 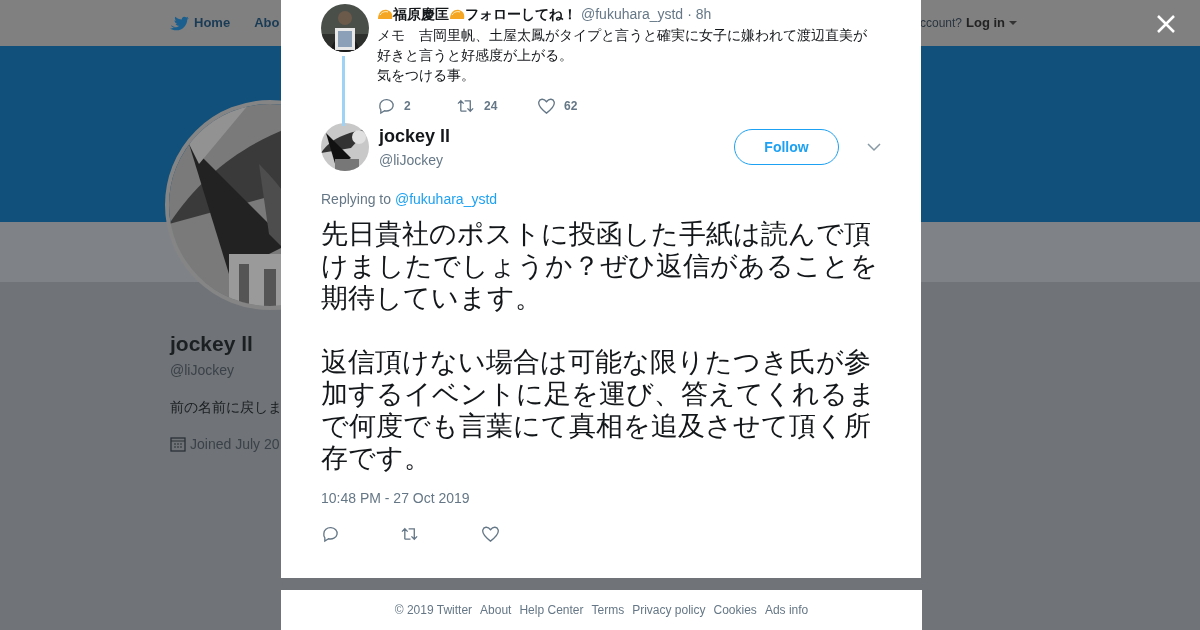 What do you see at coordinates (396, 498) in the screenshot?
I see `tweet-timestamp: 10:48 PM - 27 Oct 2019` at bounding box center [396, 498].